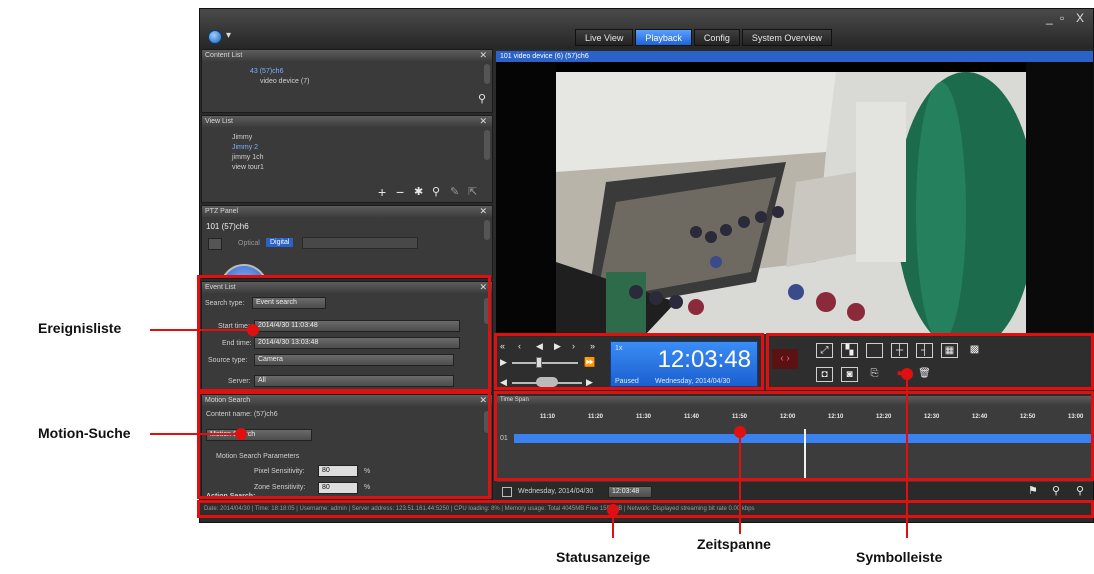 Image resolution: width=1094 pixels, height=574 pixels. Describe the element at coordinates (280, 242) in the screenshot. I see `ptz-digital-toggle: Digital` at that location.